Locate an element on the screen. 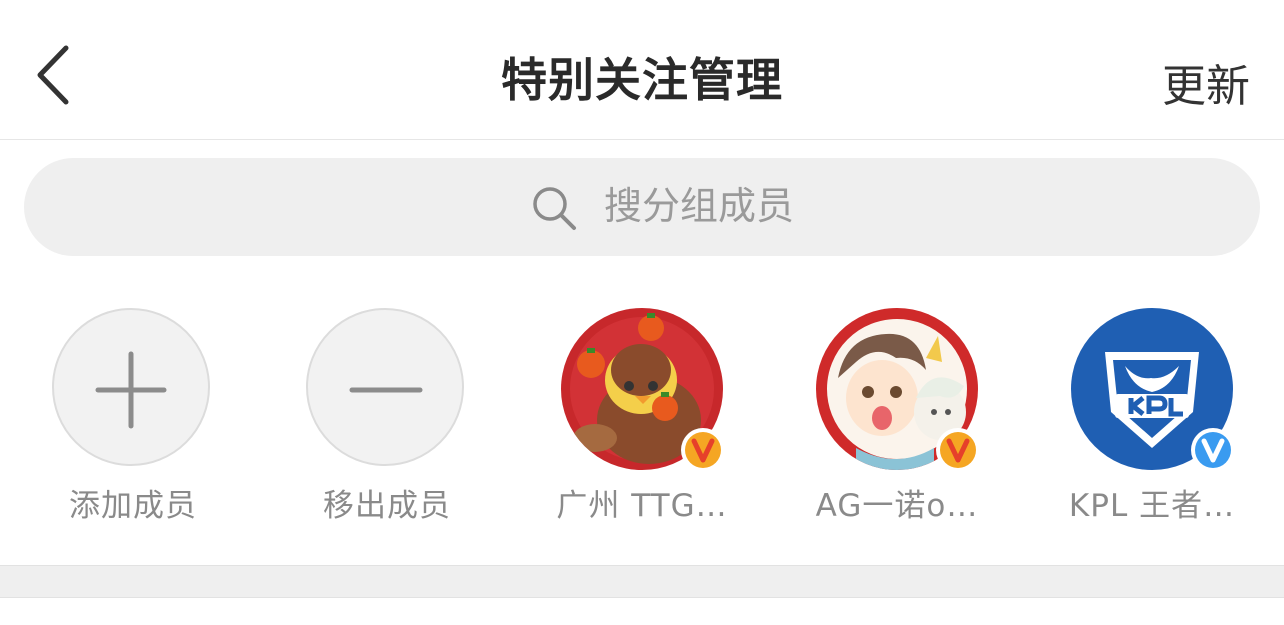 The height and width of the screenshot is (625, 1284). add-member-button: 添加成员 is located at coordinates (133, 418).